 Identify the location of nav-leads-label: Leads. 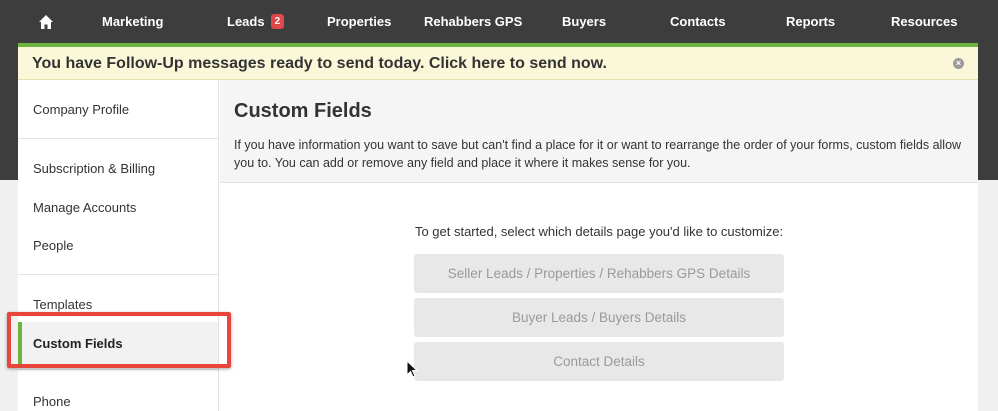
(246, 21).